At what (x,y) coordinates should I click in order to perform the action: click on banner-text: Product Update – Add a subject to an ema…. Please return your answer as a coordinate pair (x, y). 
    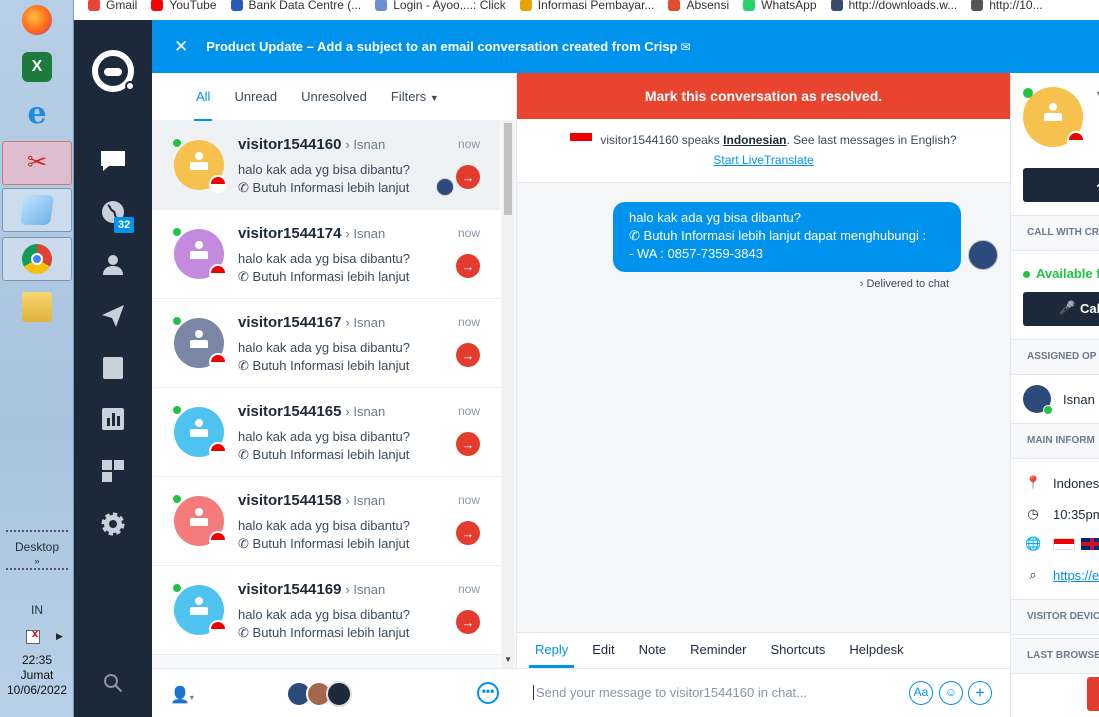
    Looking at the image, I should click on (441, 46).